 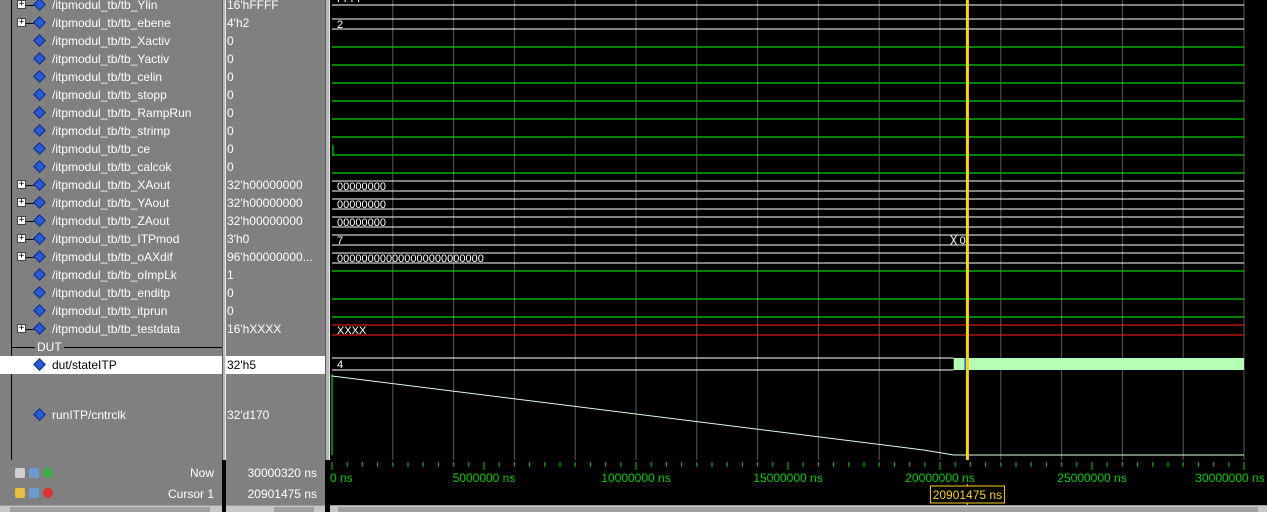 What do you see at coordinates (111, 508) in the screenshot?
I see `names-hscrollbar` at bounding box center [111, 508].